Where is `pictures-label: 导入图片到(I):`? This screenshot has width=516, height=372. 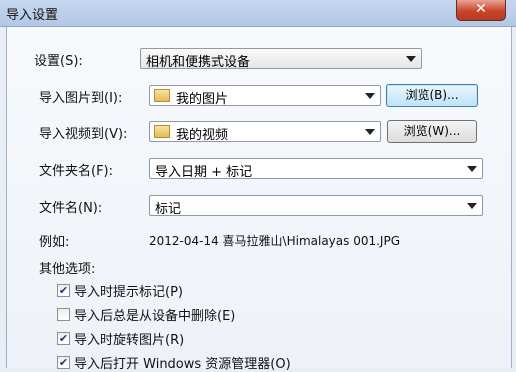 pictures-label: 导入图片到(I): is located at coordinates (81, 98).